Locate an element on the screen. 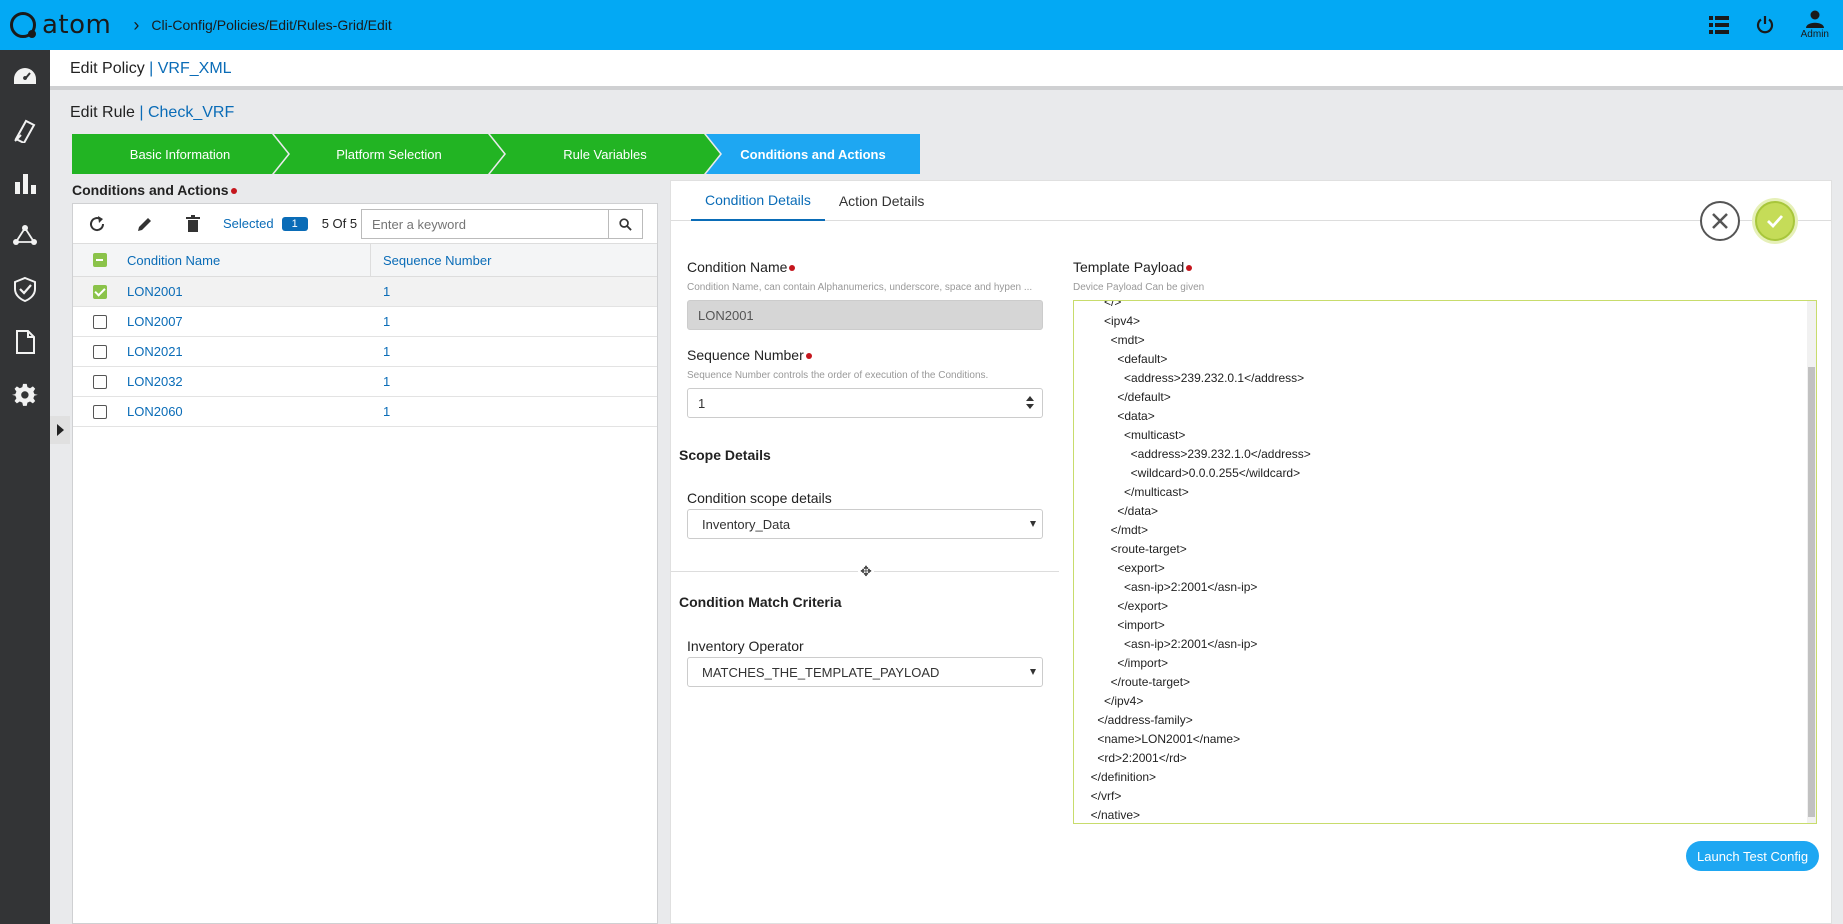 This screenshot has height=924, width=1843. spinner-arrows-icon is located at coordinates (1030, 402).